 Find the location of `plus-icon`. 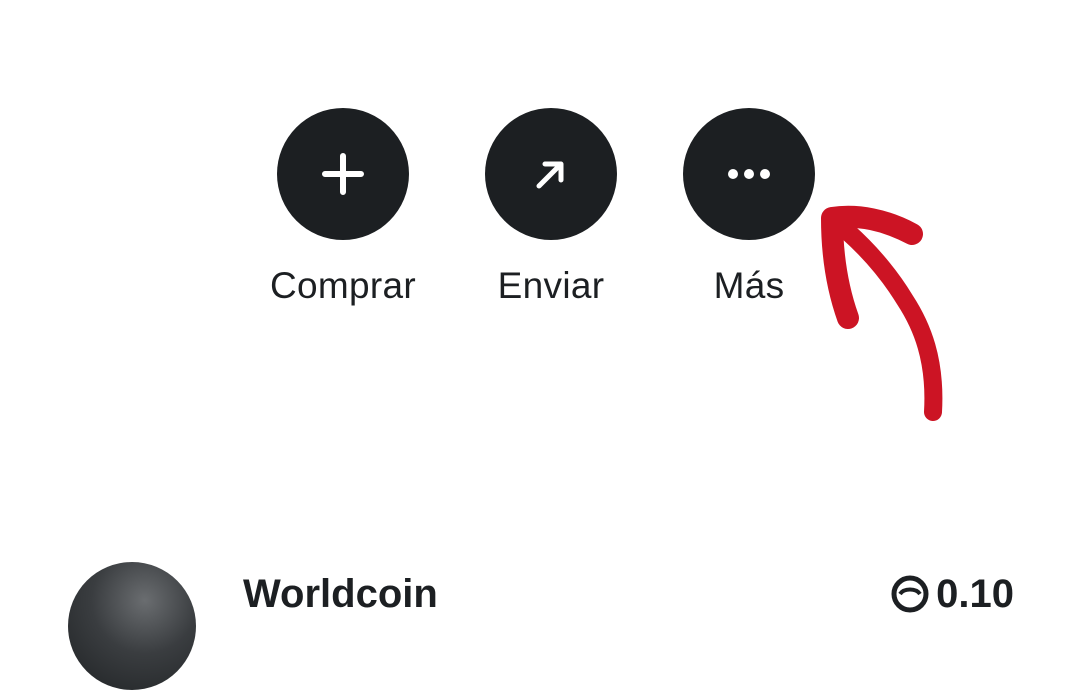

plus-icon is located at coordinates (343, 174).